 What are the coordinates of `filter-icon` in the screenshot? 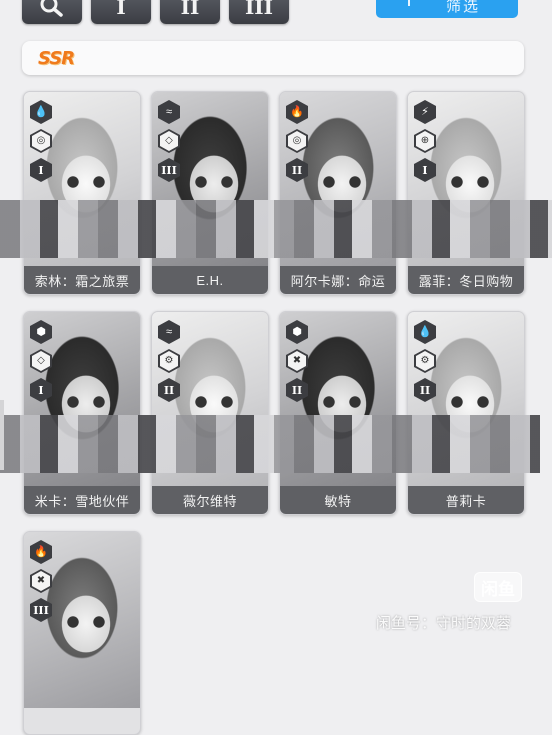 It's located at (409, 3).